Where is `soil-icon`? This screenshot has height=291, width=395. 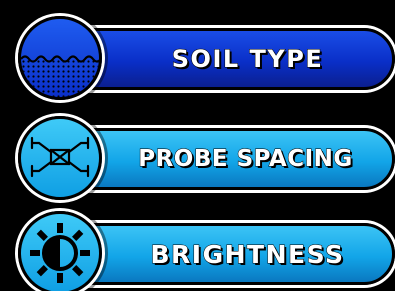
soil-icon is located at coordinates (60, 58).